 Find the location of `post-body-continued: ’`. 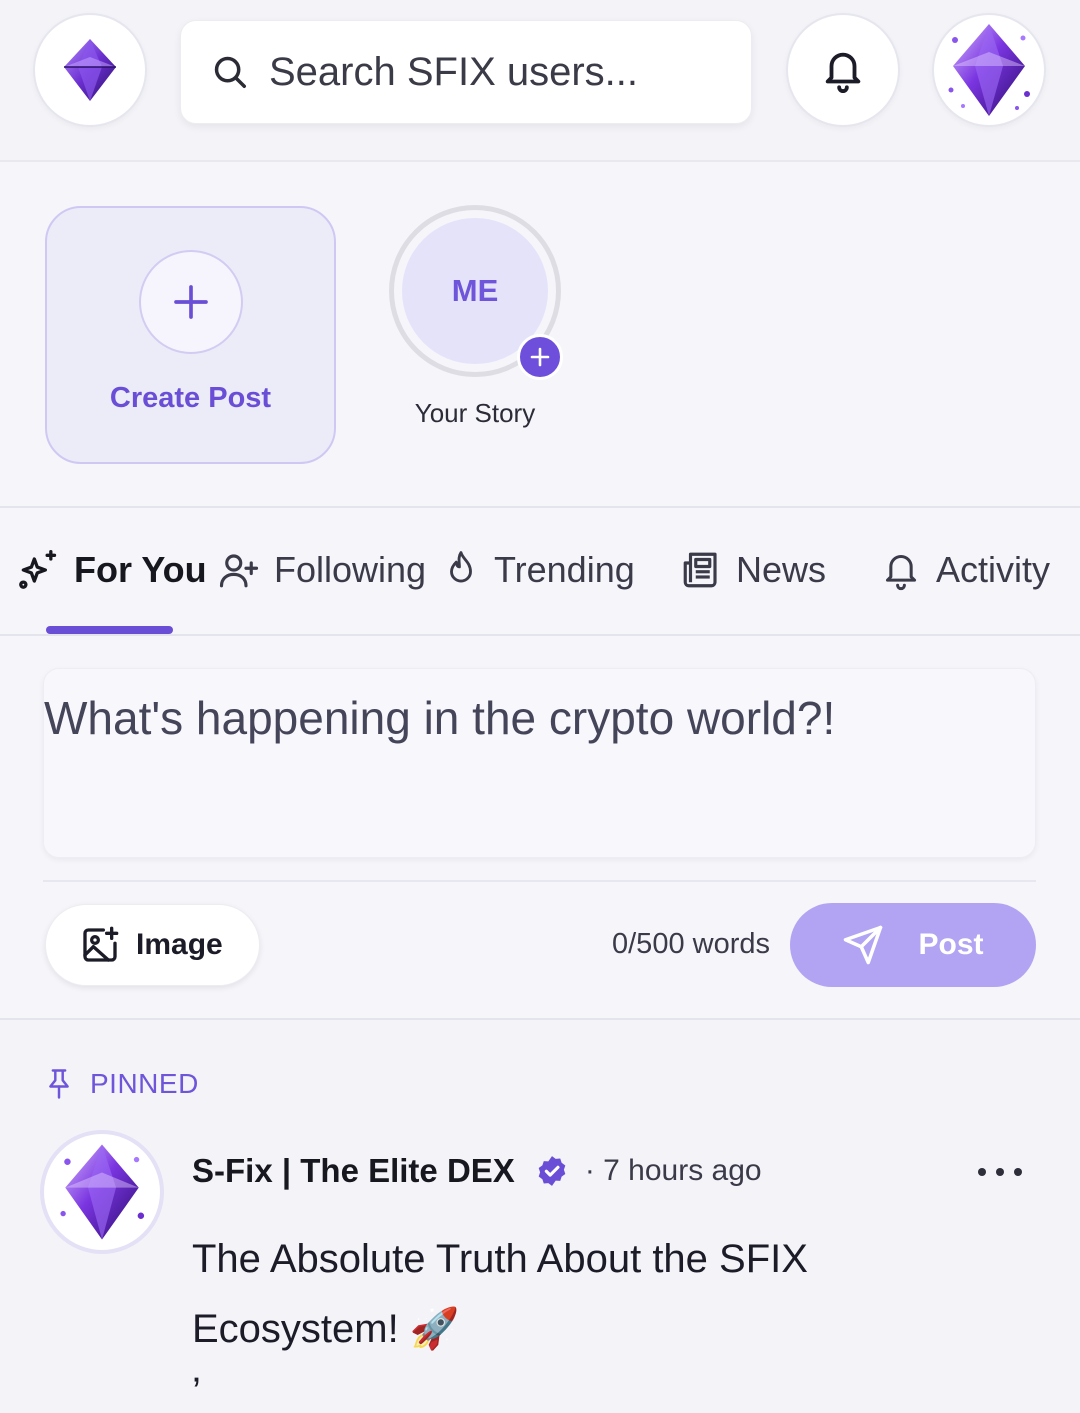

post-body-continued: ’ is located at coordinates (196, 1391).